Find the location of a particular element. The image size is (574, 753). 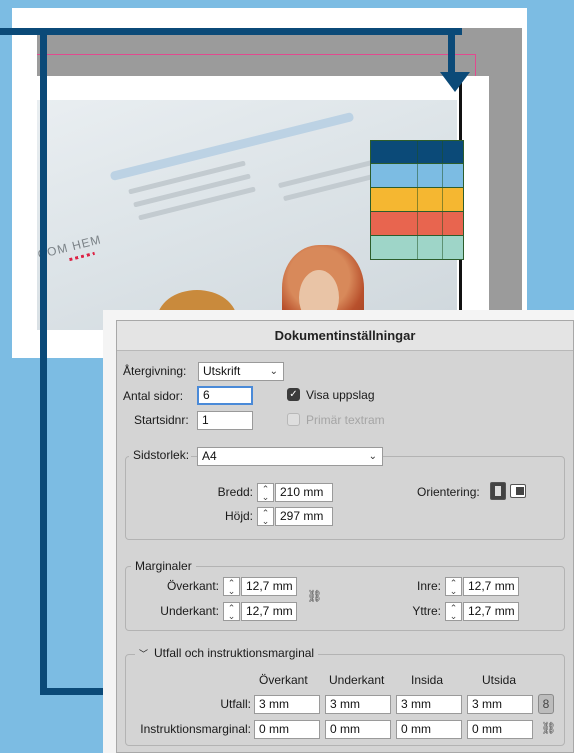

slug-label: Instruktionsmarginal: is located at coordinates (195, 729).